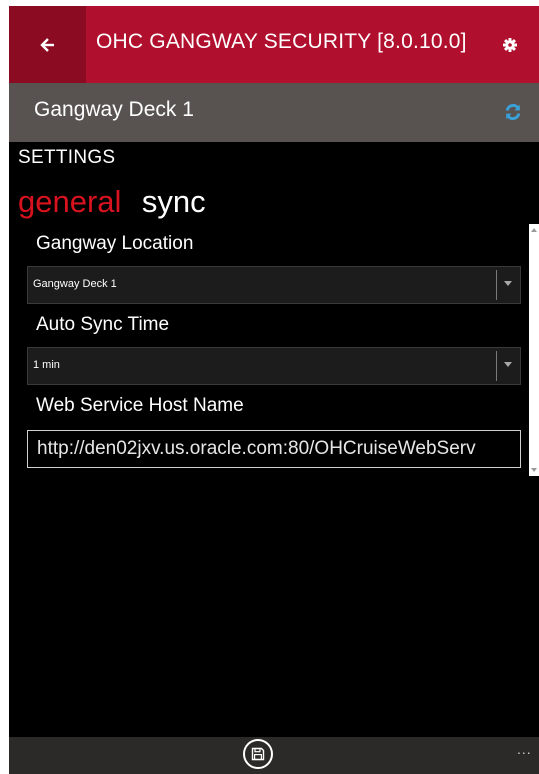 The width and height of the screenshot is (539, 774). What do you see at coordinates (281, 41) in the screenshot?
I see `app-title: OHC GANGWAY SECURITY [8.0.10.0]` at bounding box center [281, 41].